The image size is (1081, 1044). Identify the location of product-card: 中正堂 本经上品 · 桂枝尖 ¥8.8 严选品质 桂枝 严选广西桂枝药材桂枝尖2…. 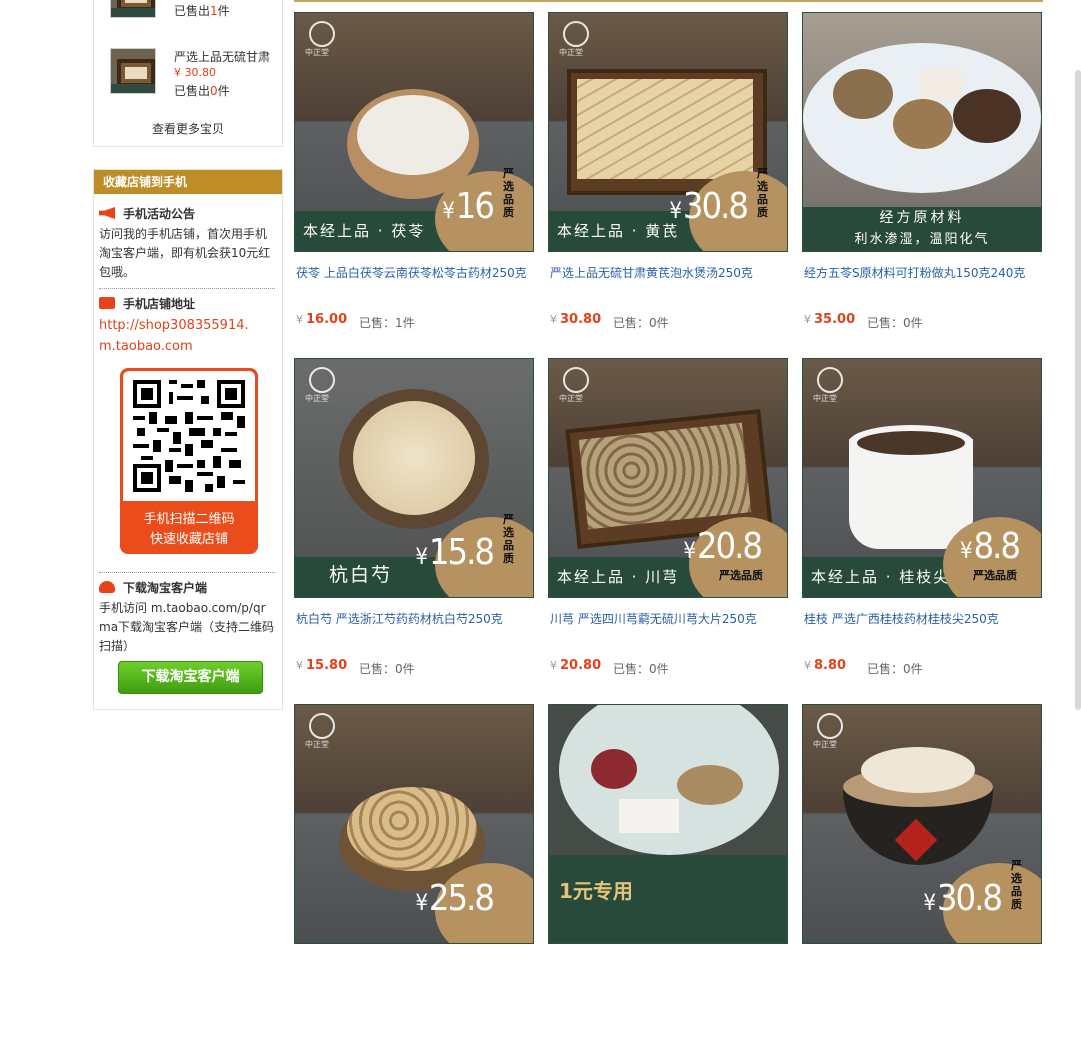
(922, 528).